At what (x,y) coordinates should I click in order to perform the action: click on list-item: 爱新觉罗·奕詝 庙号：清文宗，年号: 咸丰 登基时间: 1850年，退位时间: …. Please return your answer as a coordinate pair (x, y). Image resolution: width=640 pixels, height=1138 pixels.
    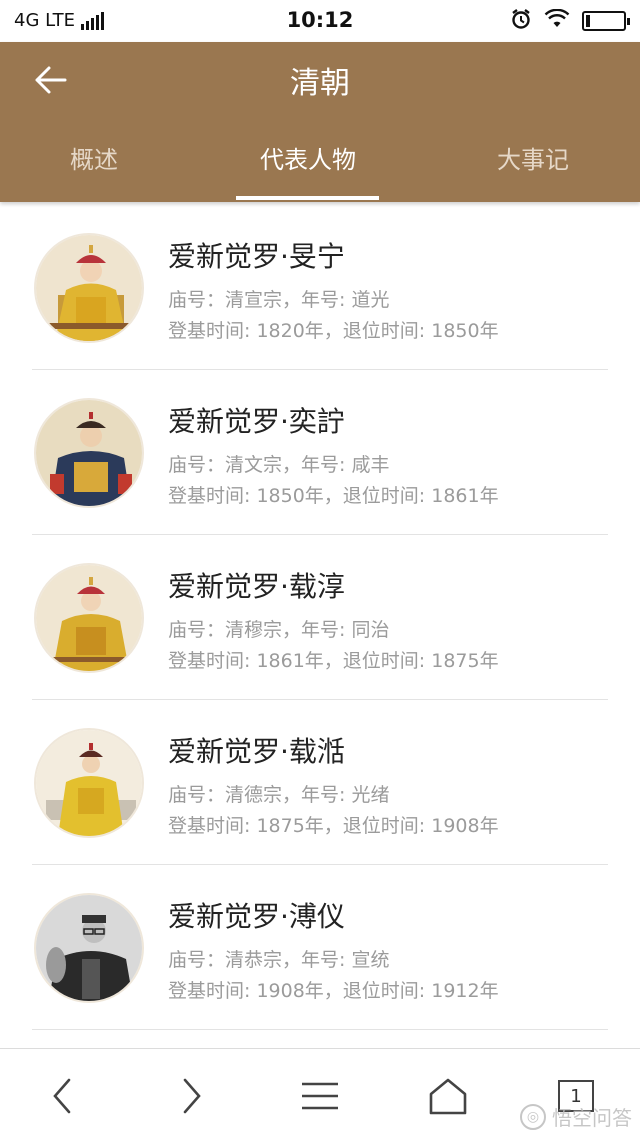
    Looking at the image, I should click on (320, 452).